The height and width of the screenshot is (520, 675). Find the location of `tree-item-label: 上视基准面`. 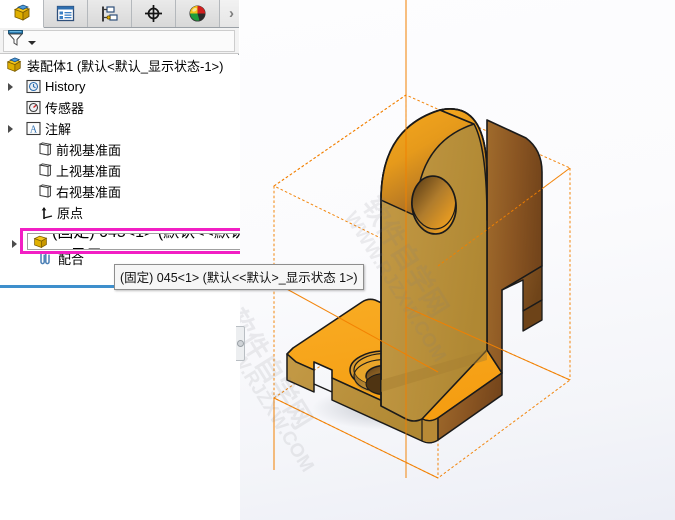

tree-item-label: 上视基准面 is located at coordinates (89, 171).